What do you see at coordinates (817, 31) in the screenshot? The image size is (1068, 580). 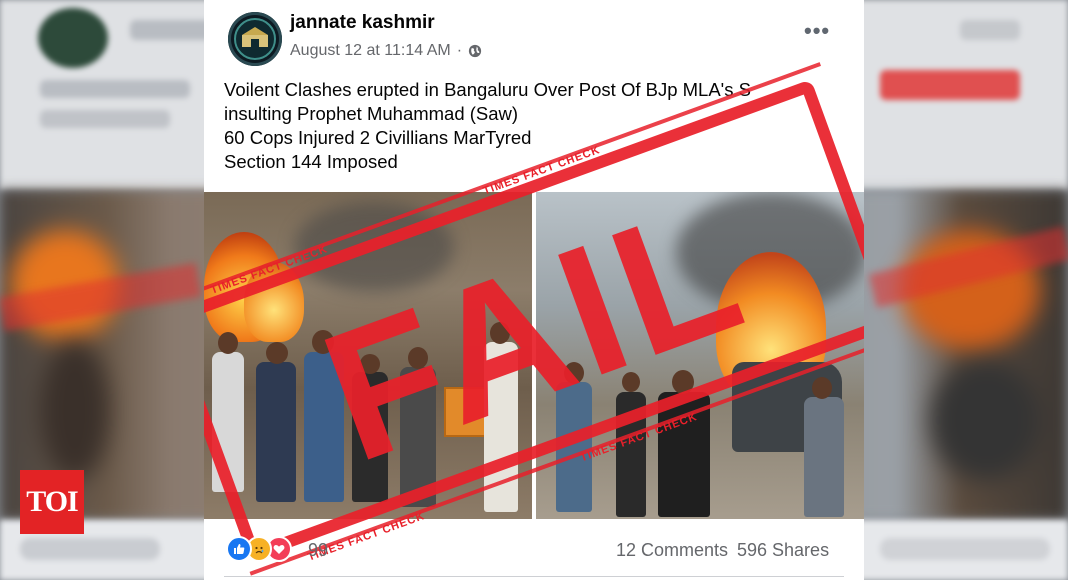 I see `more-options-icon: •••` at bounding box center [817, 31].